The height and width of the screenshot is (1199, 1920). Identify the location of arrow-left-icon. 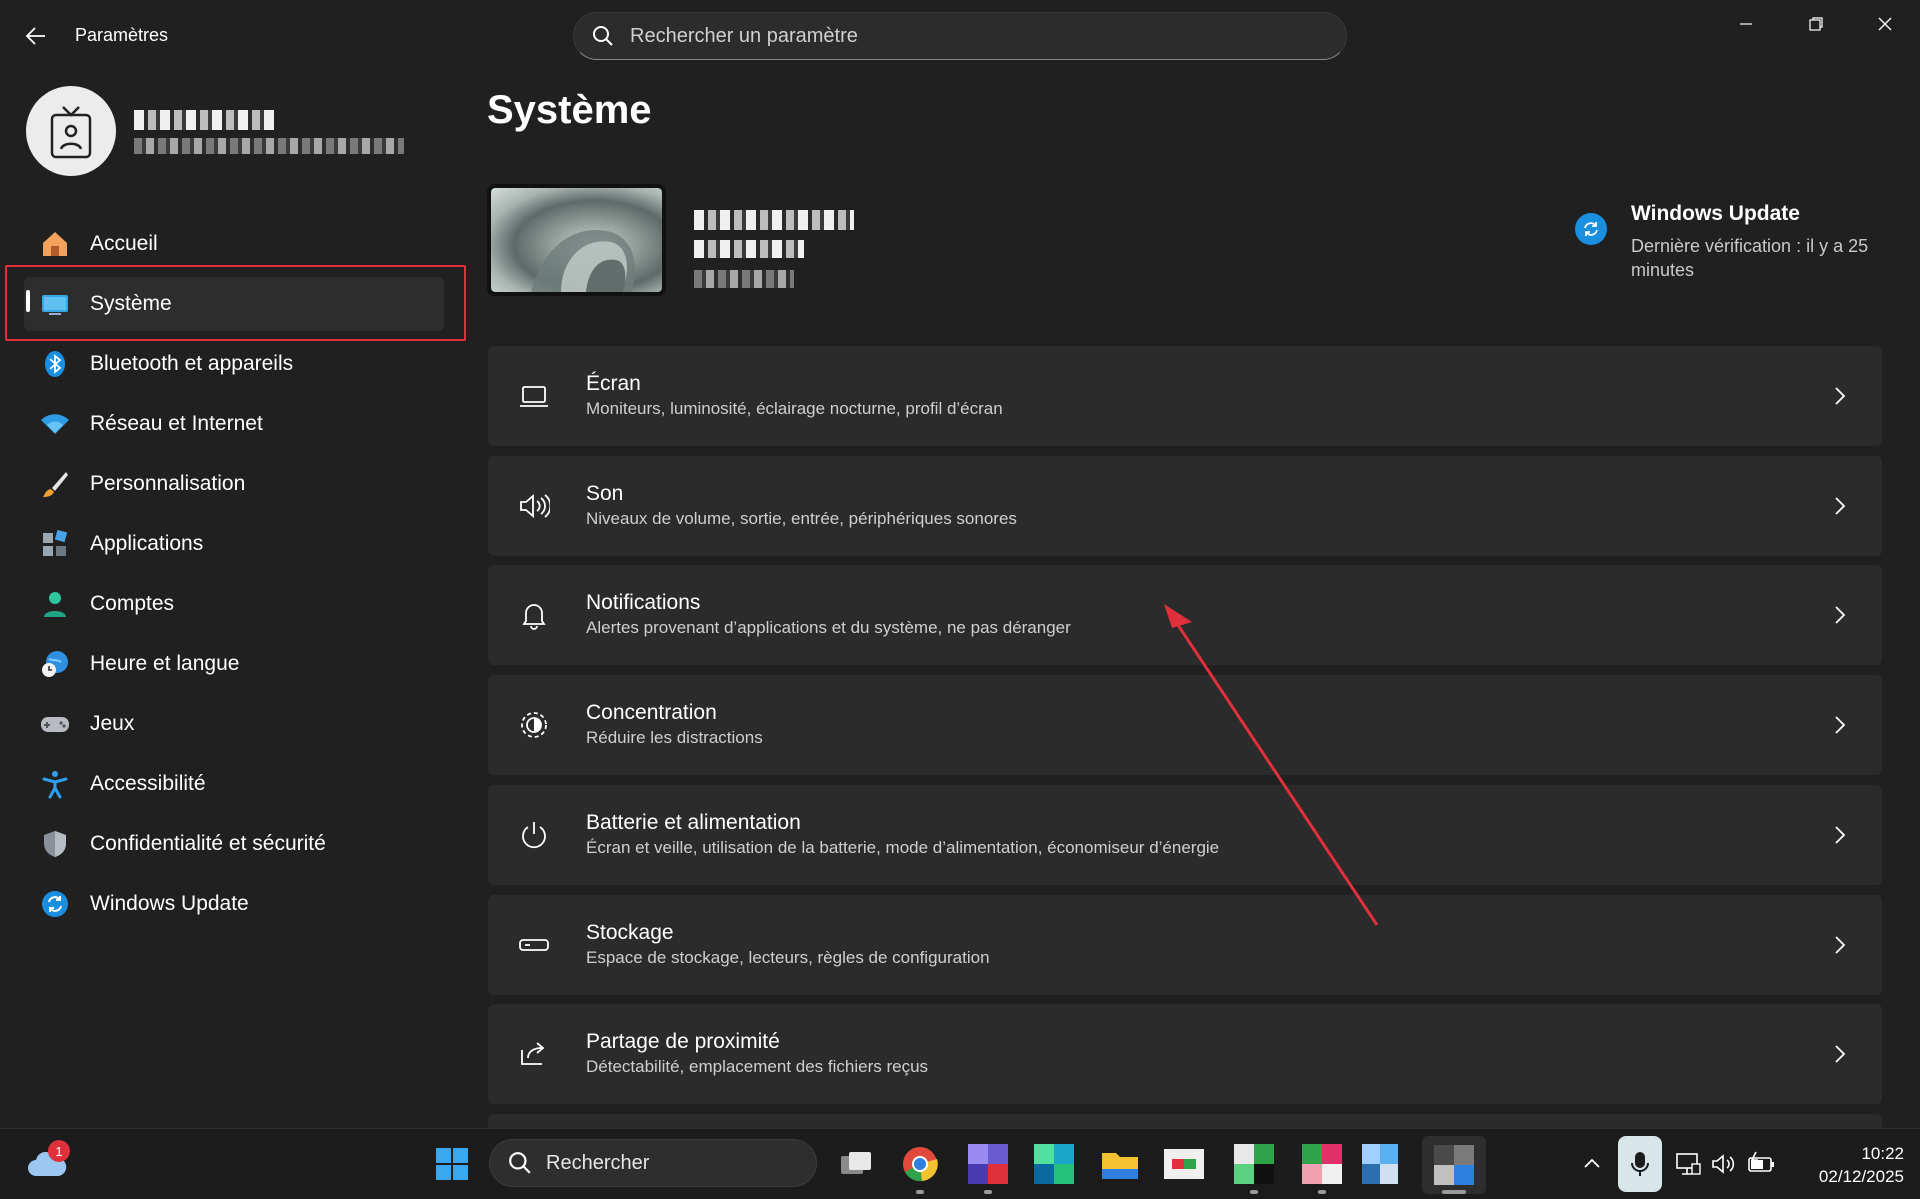
(35, 36).